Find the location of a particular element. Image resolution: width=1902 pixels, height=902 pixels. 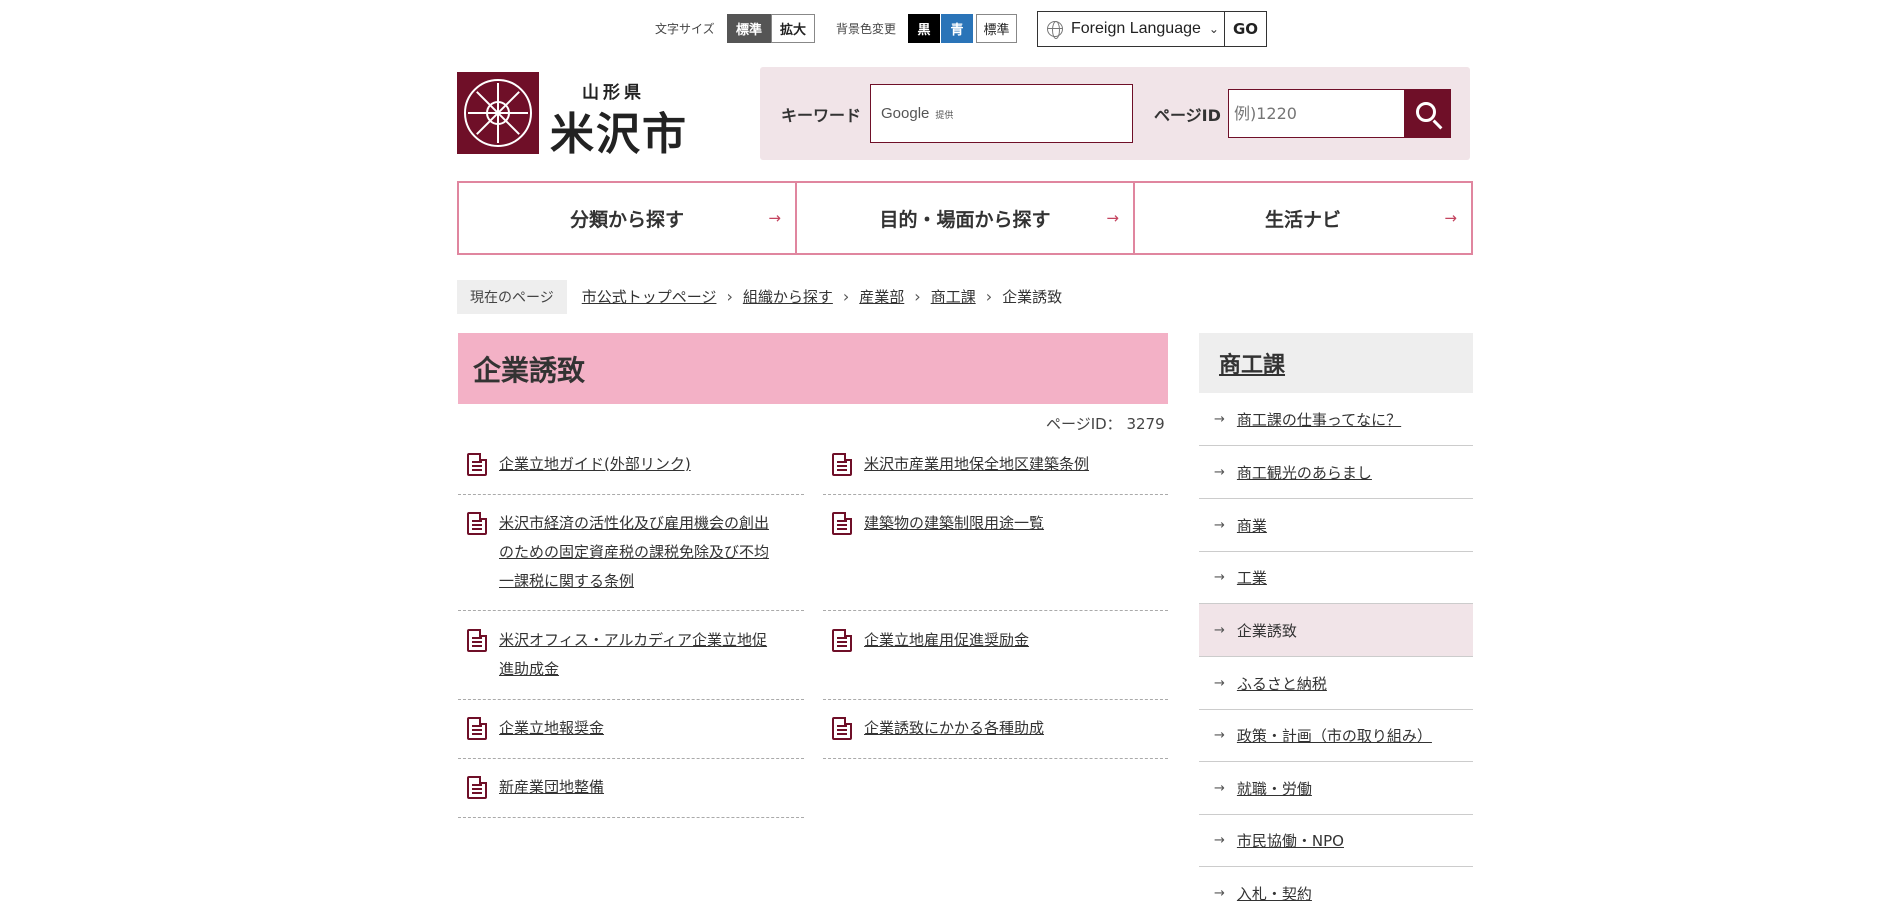

sidebar-item: → 商工観光のあらまし is located at coordinates (1336, 472).